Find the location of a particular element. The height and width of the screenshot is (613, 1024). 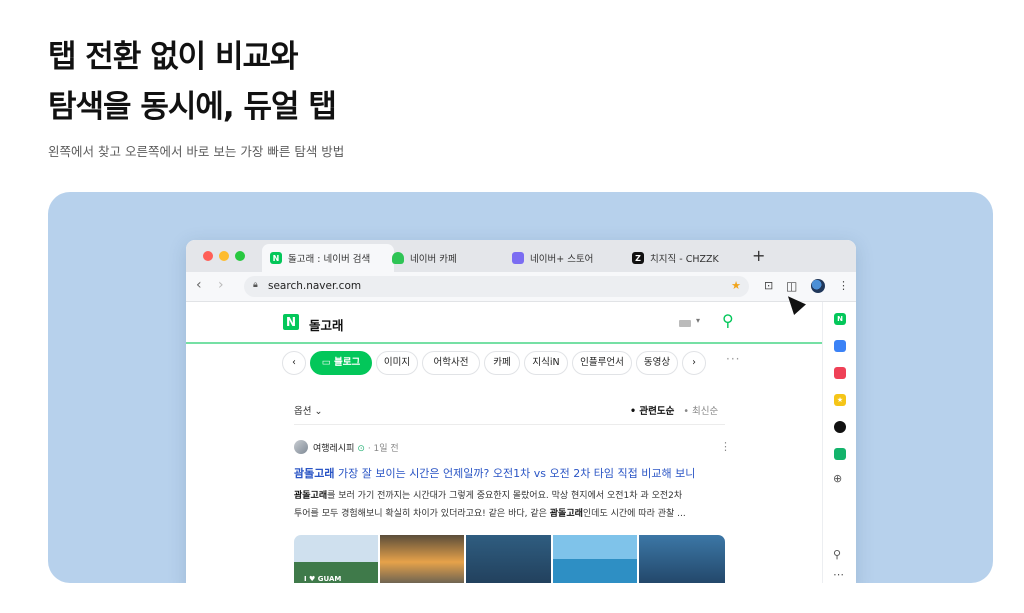

profile-avatar is located at coordinates (818, 286).